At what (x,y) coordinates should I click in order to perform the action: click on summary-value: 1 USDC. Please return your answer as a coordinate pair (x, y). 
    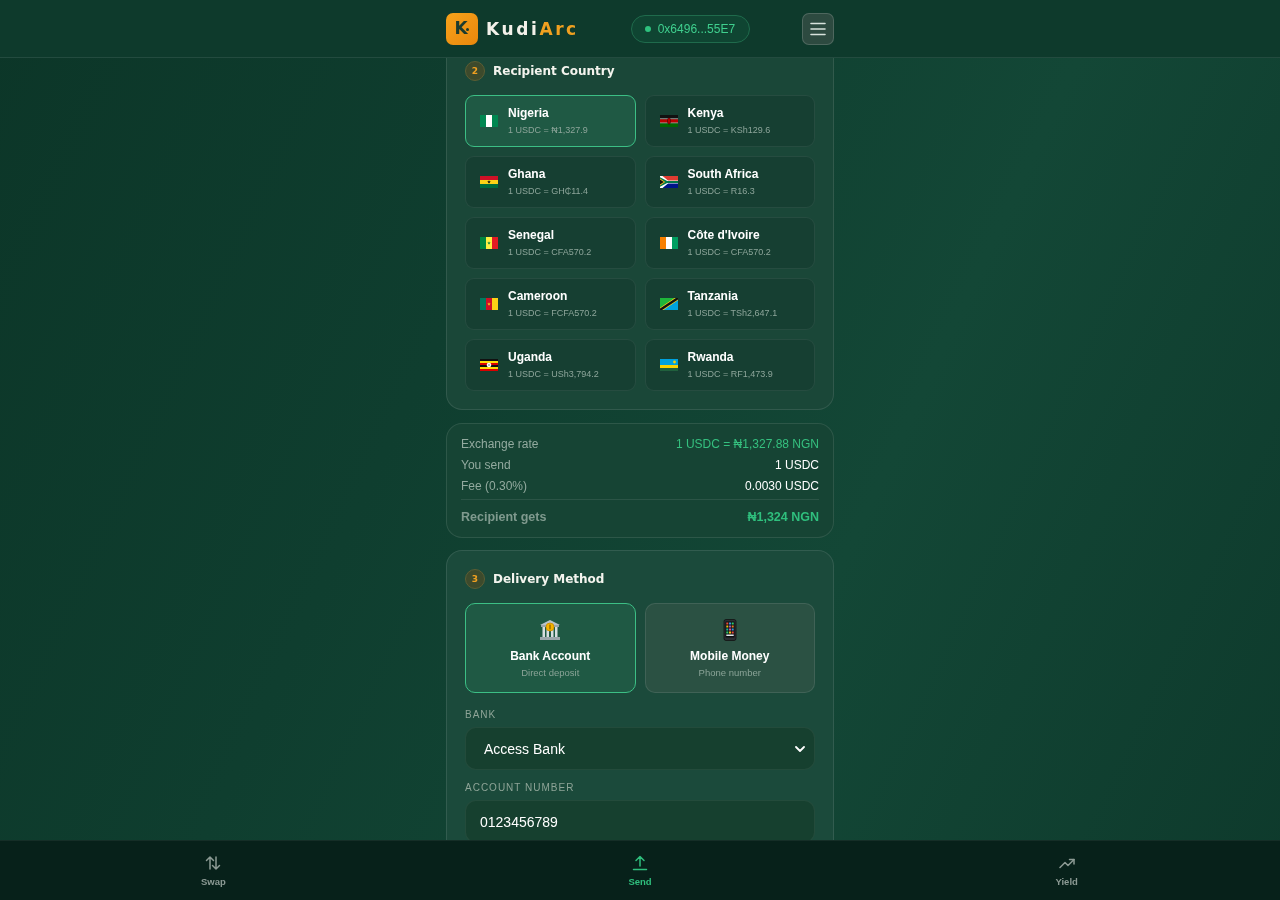
    Looking at the image, I should click on (797, 464).